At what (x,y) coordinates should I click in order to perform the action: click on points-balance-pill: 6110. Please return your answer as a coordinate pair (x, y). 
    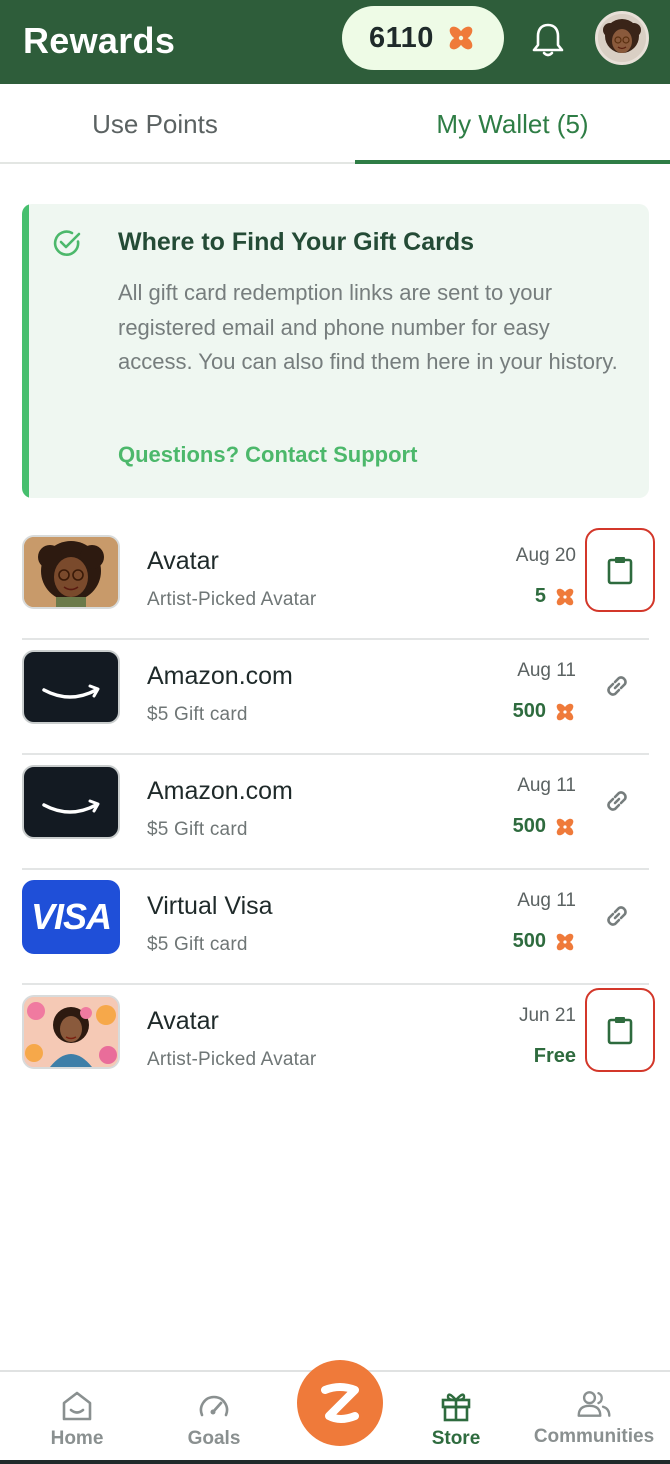
    Looking at the image, I should click on (423, 38).